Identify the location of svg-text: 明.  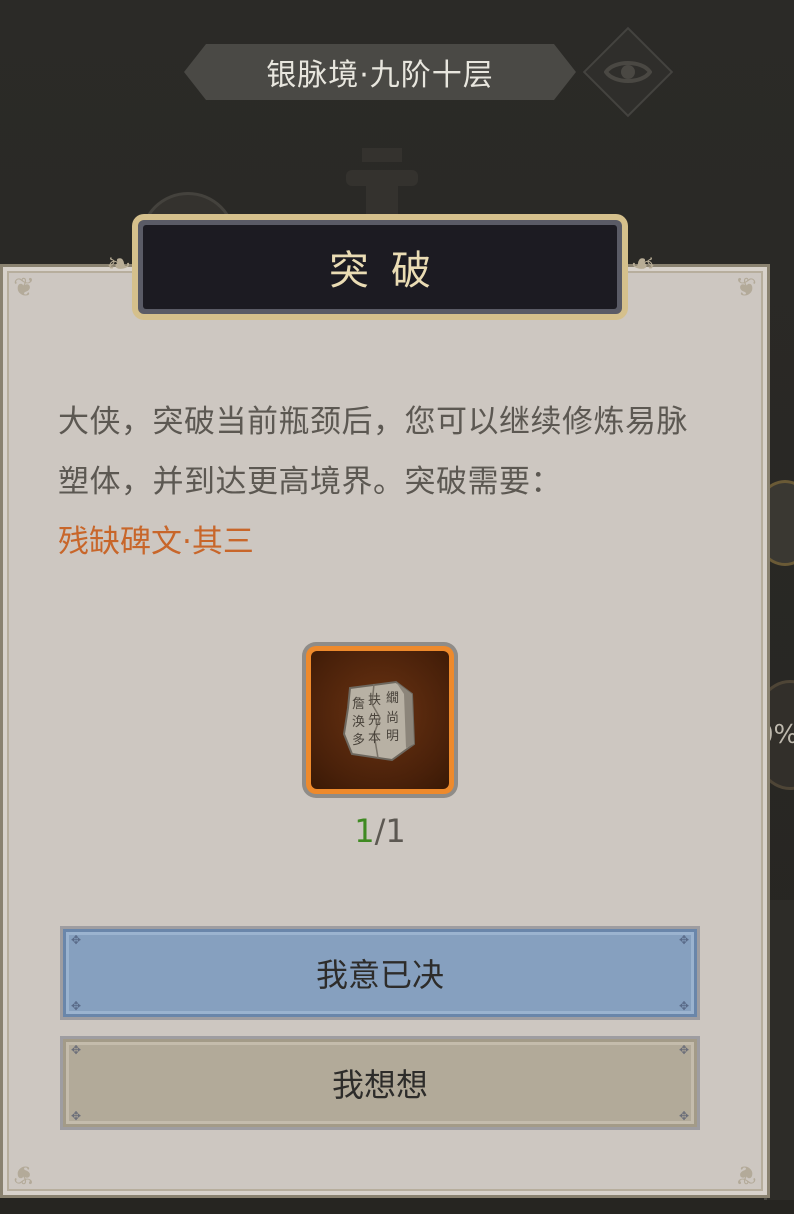
(392, 736).